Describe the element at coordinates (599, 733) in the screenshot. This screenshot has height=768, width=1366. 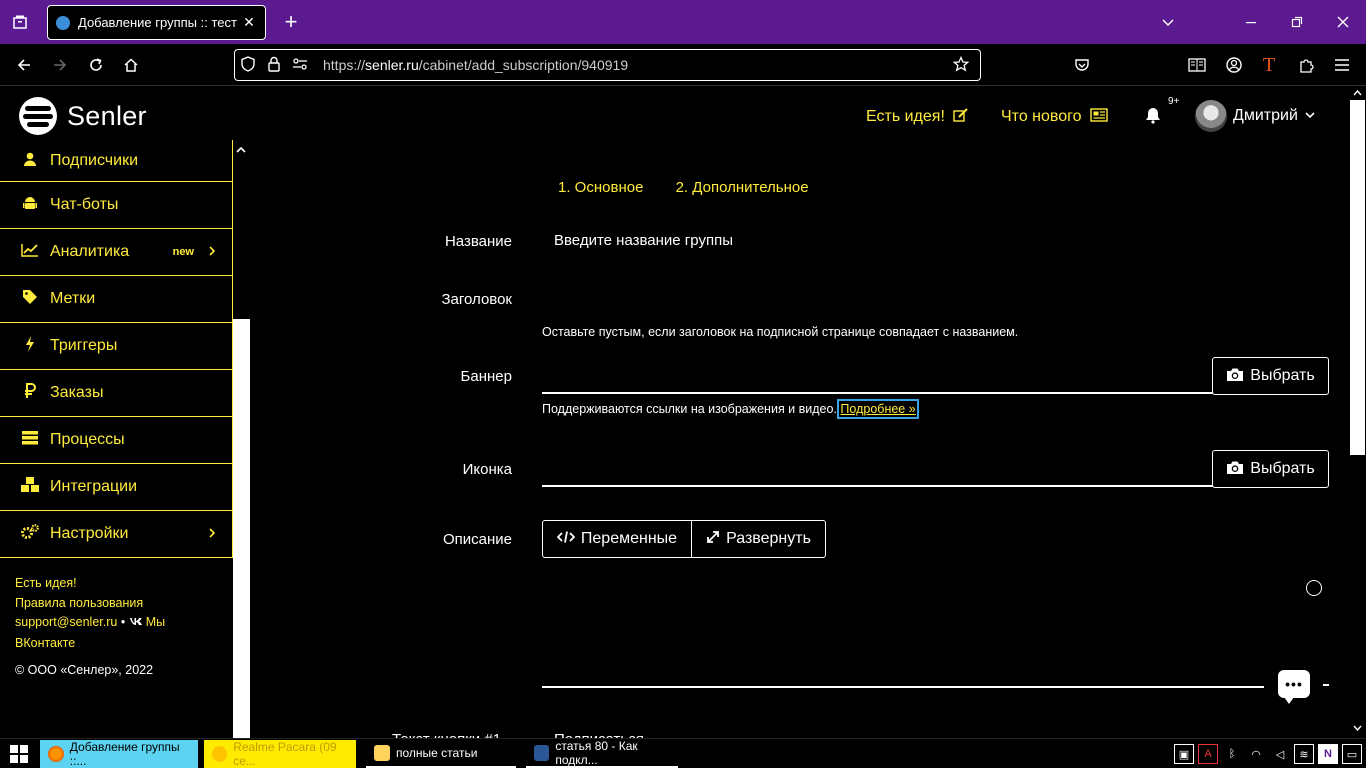
I see `button-text-input: Подписаться` at that location.